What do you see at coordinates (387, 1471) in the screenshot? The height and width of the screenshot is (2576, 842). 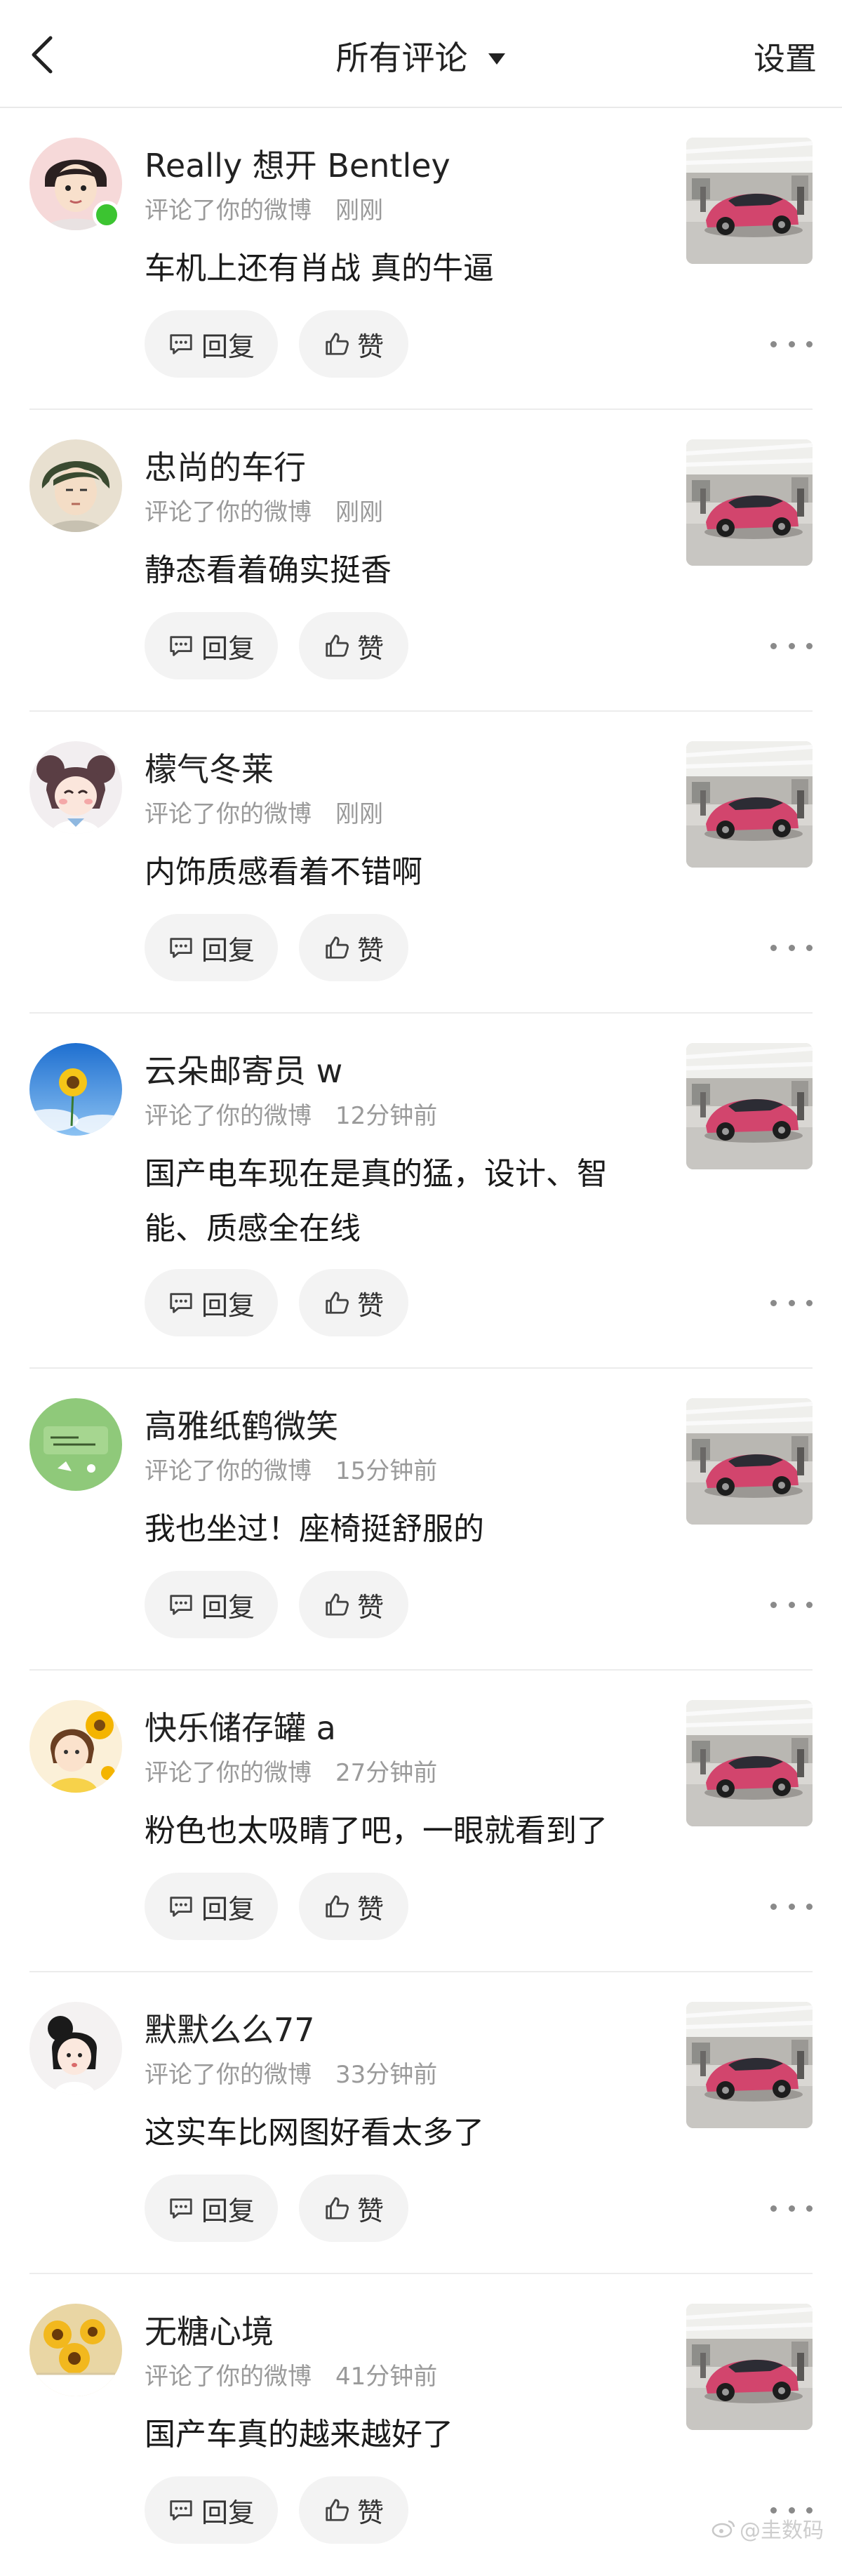 I see `timestamp: 15分钟前` at bounding box center [387, 1471].